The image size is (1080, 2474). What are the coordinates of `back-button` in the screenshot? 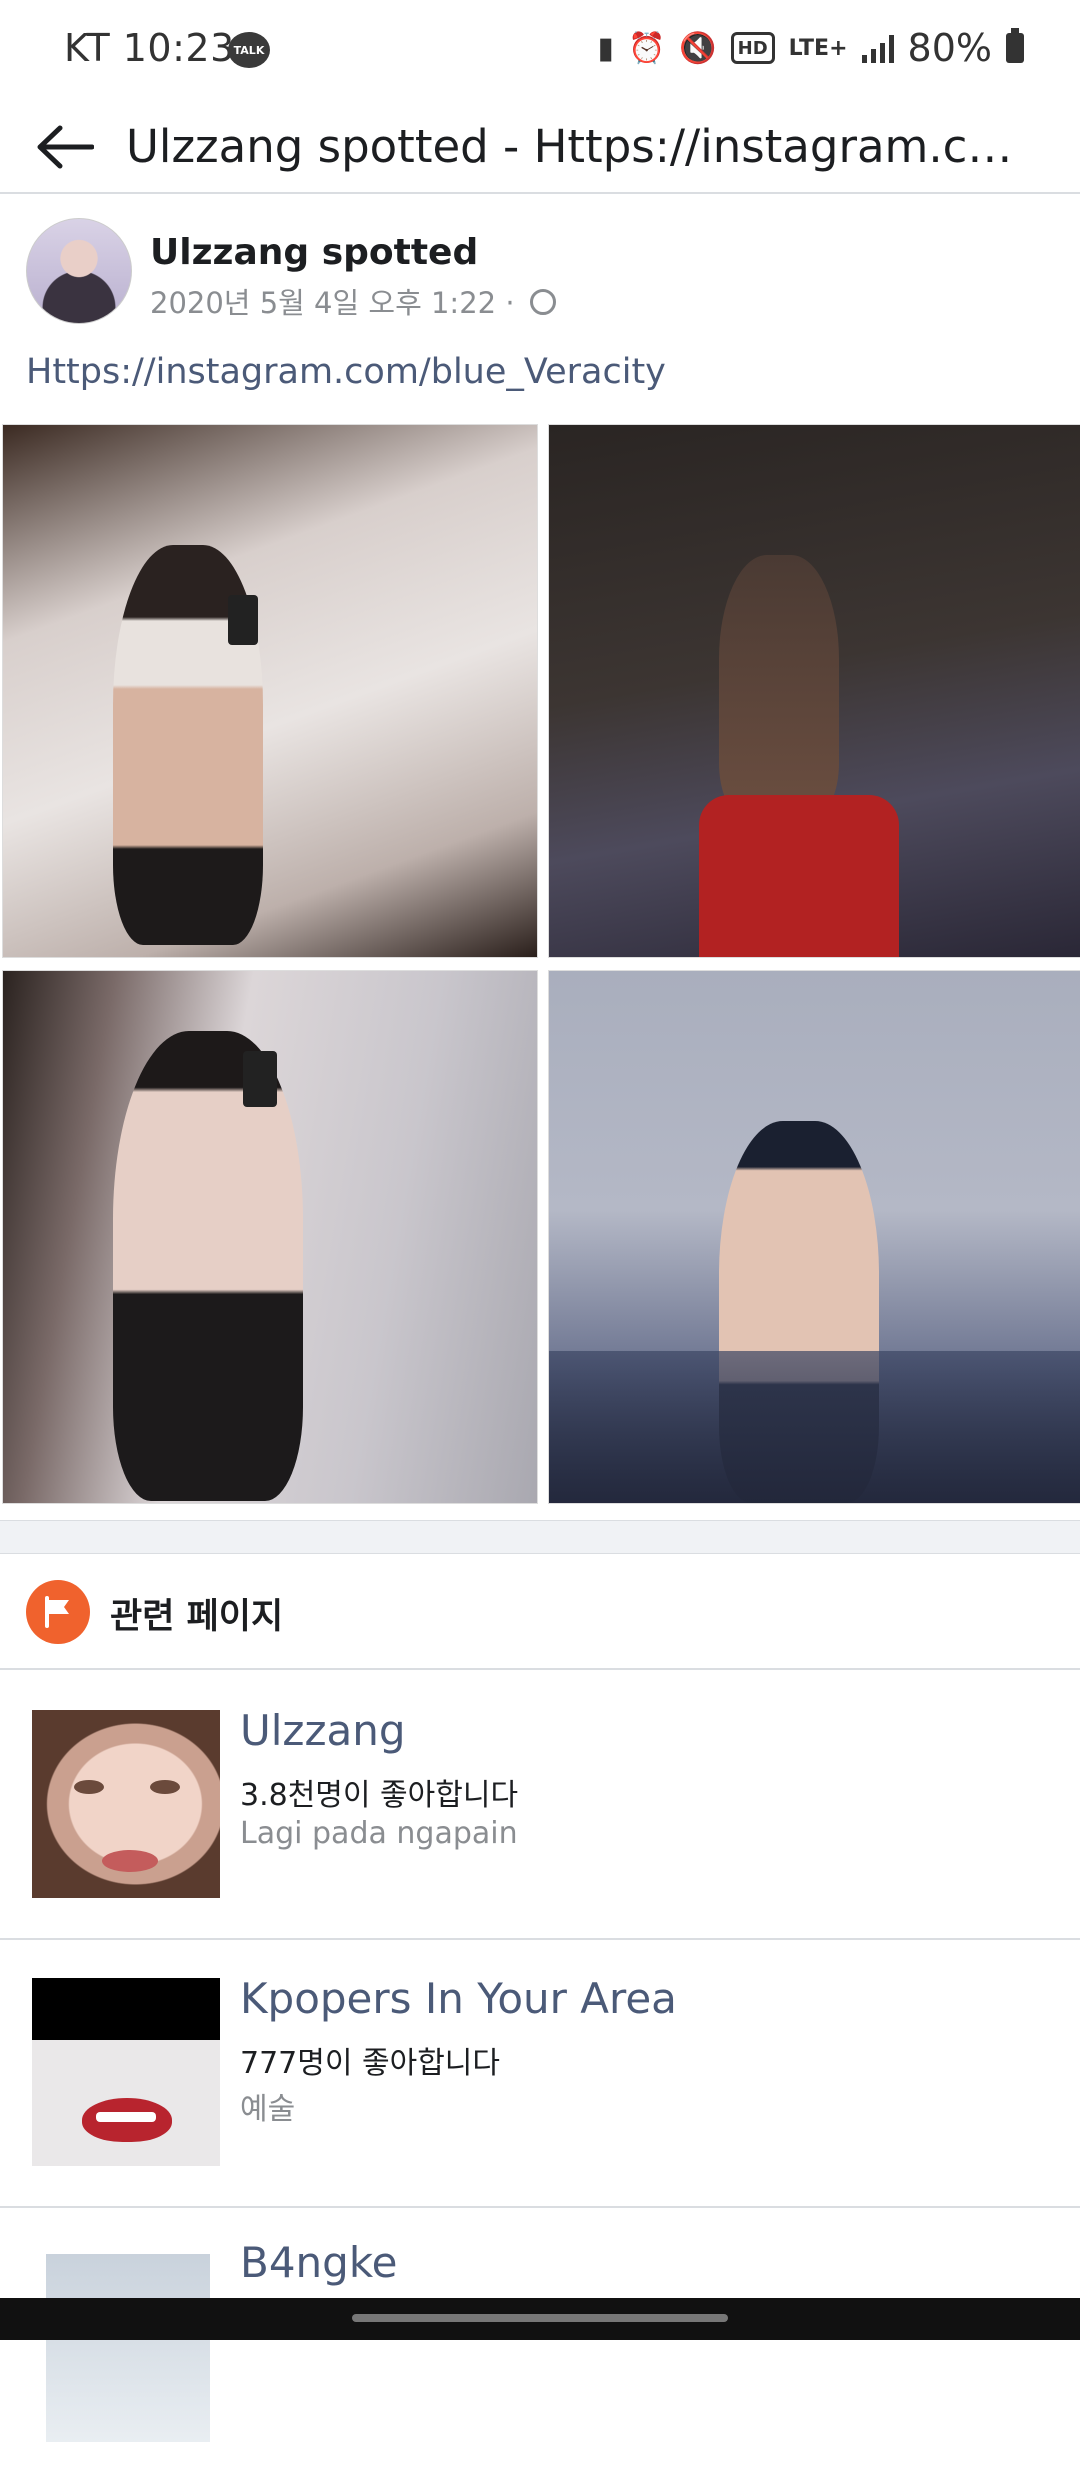 It's located at (65, 147).